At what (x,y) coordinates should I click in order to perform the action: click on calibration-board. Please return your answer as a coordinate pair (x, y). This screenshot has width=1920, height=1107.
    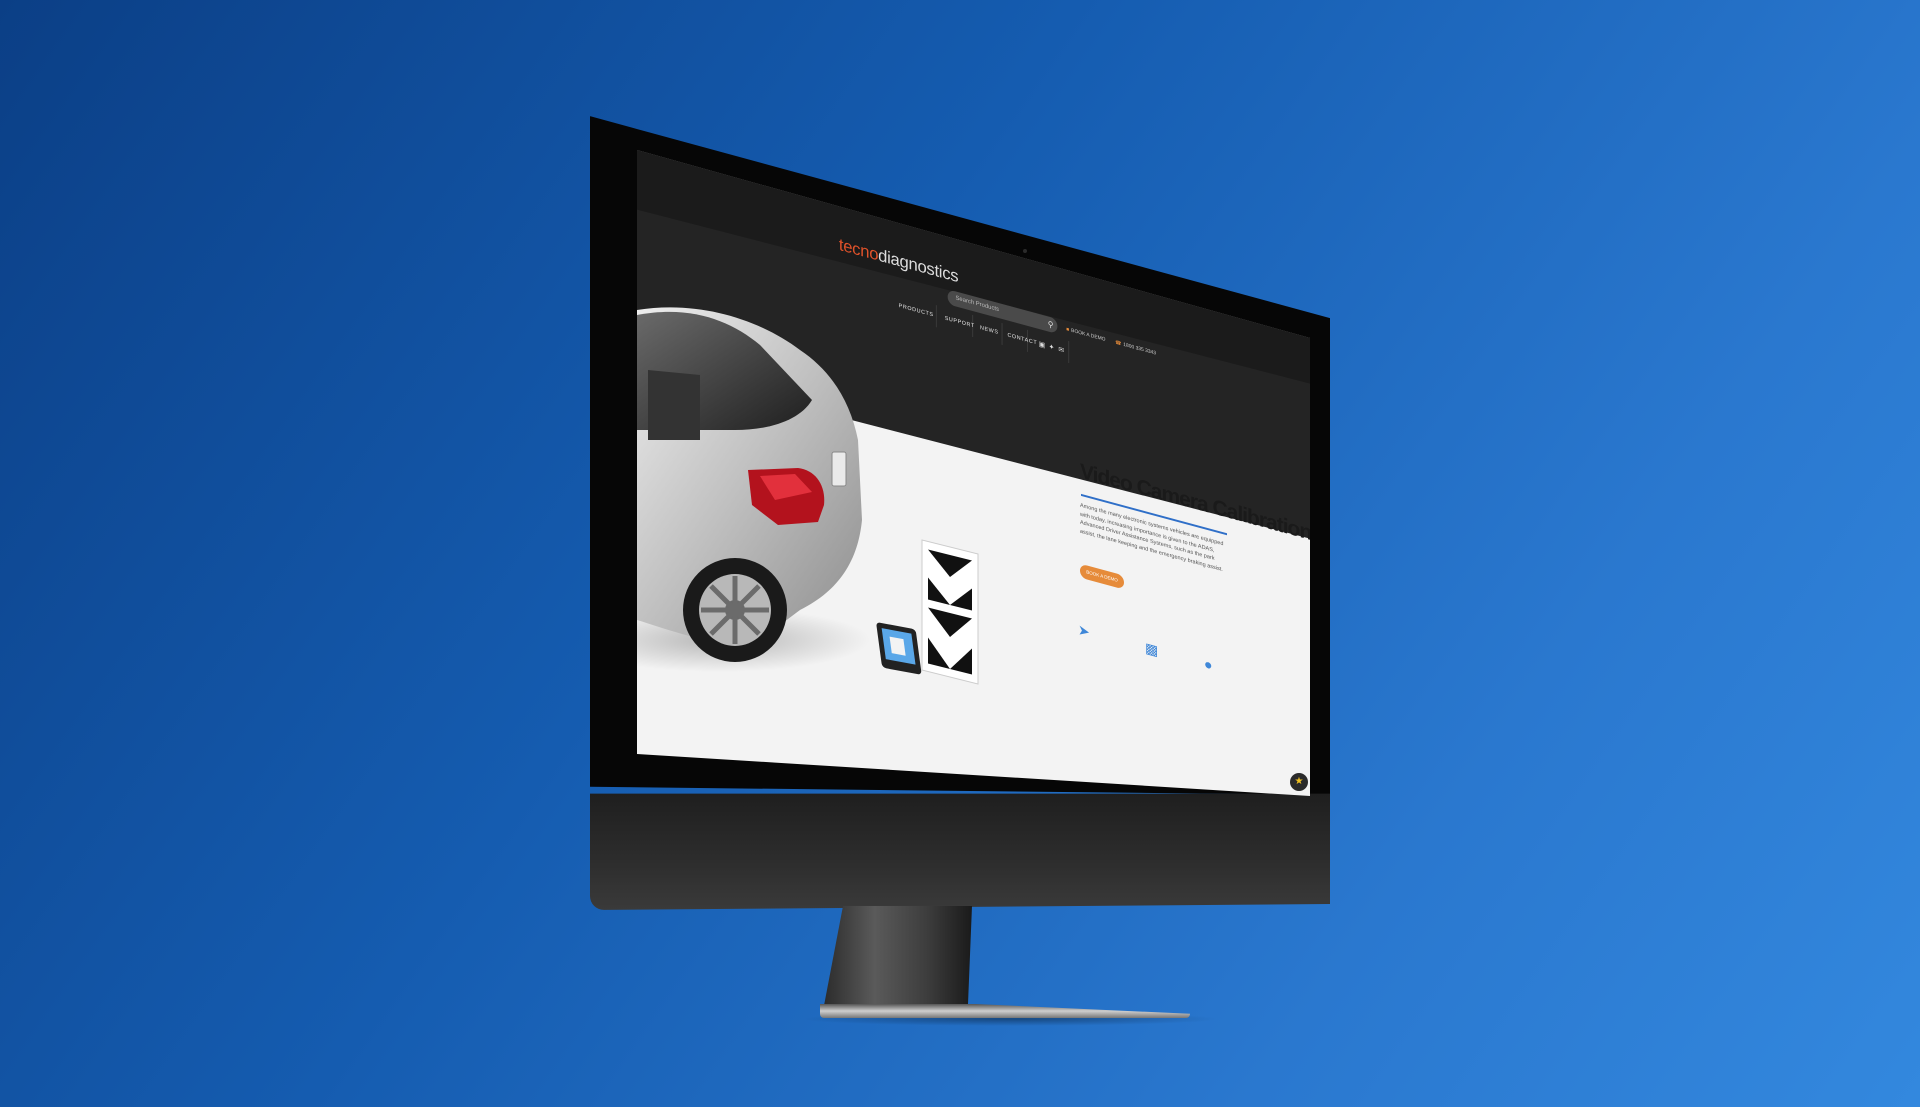
    Looking at the image, I should click on (950, 612).